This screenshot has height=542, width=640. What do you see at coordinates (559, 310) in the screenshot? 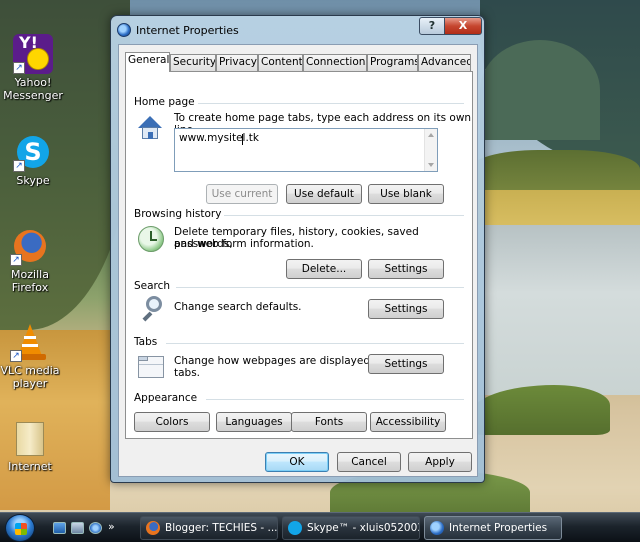
I see `background-lake` at bounding box center [559, 310].